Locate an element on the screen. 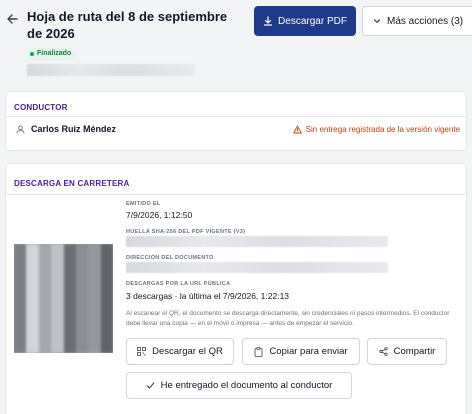 The width and height of the screenshot is (472, 414). redacted-hash is located at coordinates (257, 241).